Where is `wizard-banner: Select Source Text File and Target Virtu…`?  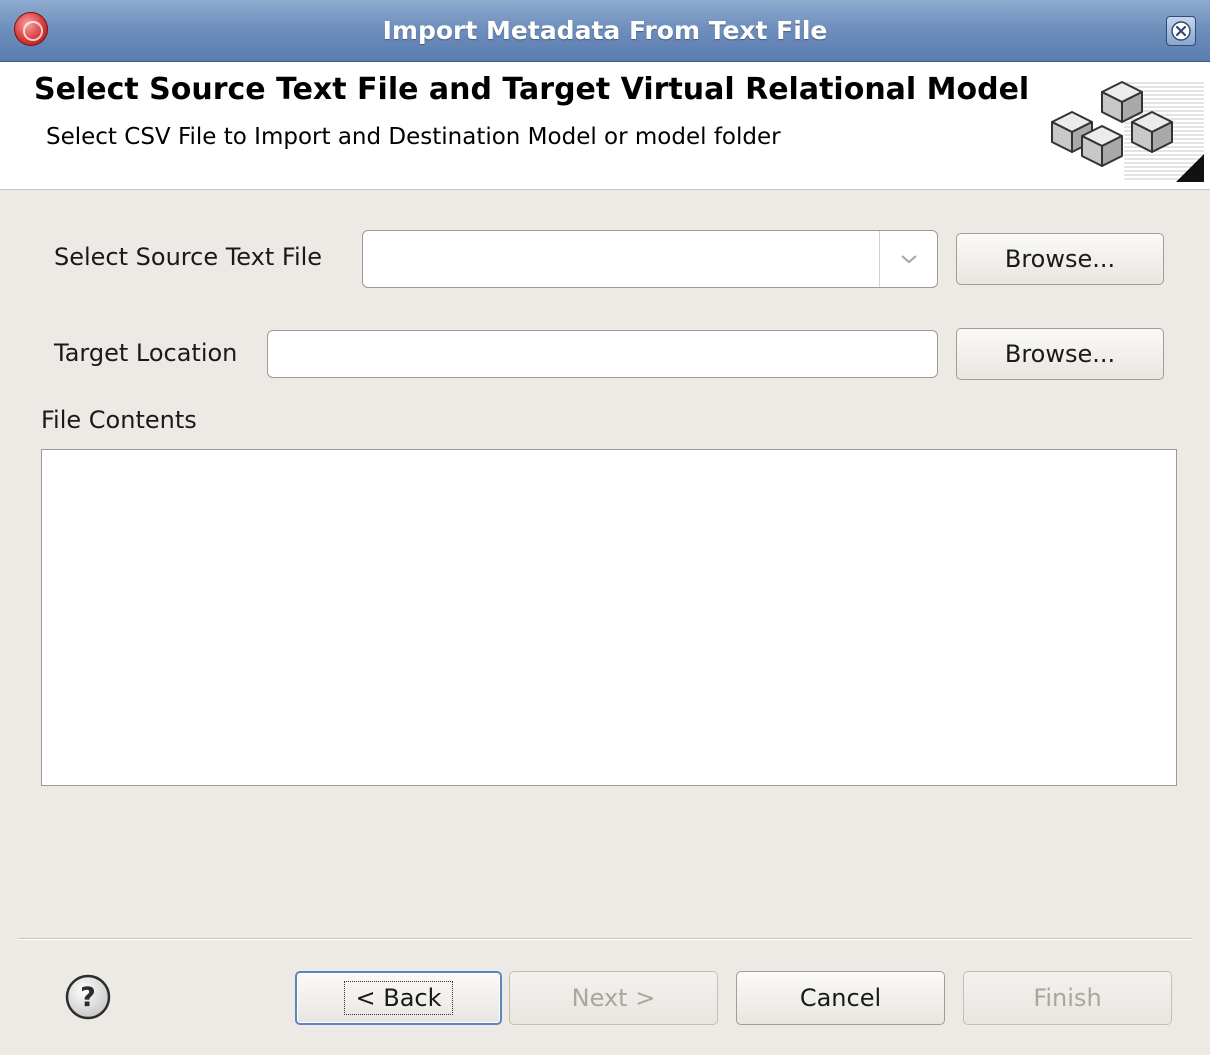 wizard-banner: Select Source Text File and Target Virtu… is located at coordinates (605, 126).